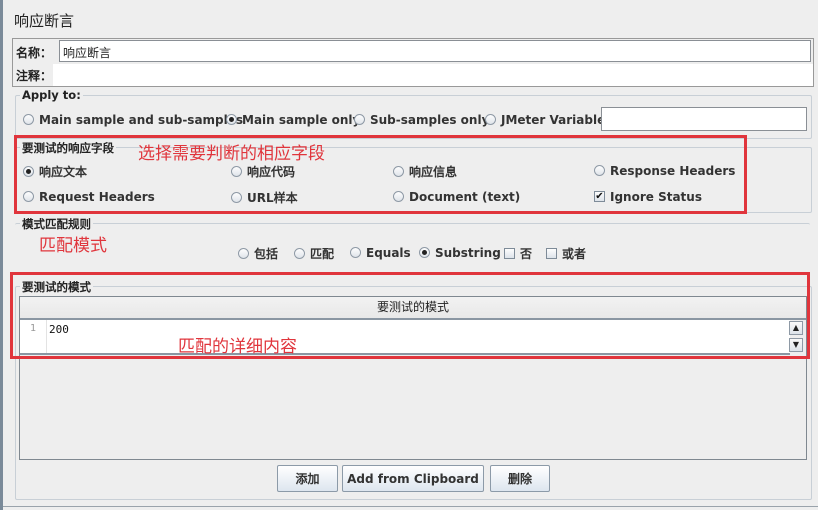  What do you see at coordinates (380, 174) in the screenshot?
I see `annotation-box-response-field` at bounding box center [380, 174].